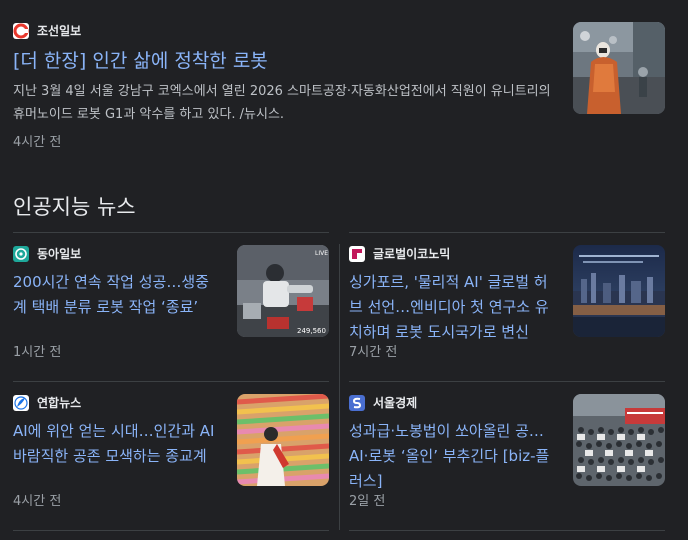  I want to click on source-row: 연합뉴스, so click(47, 402).